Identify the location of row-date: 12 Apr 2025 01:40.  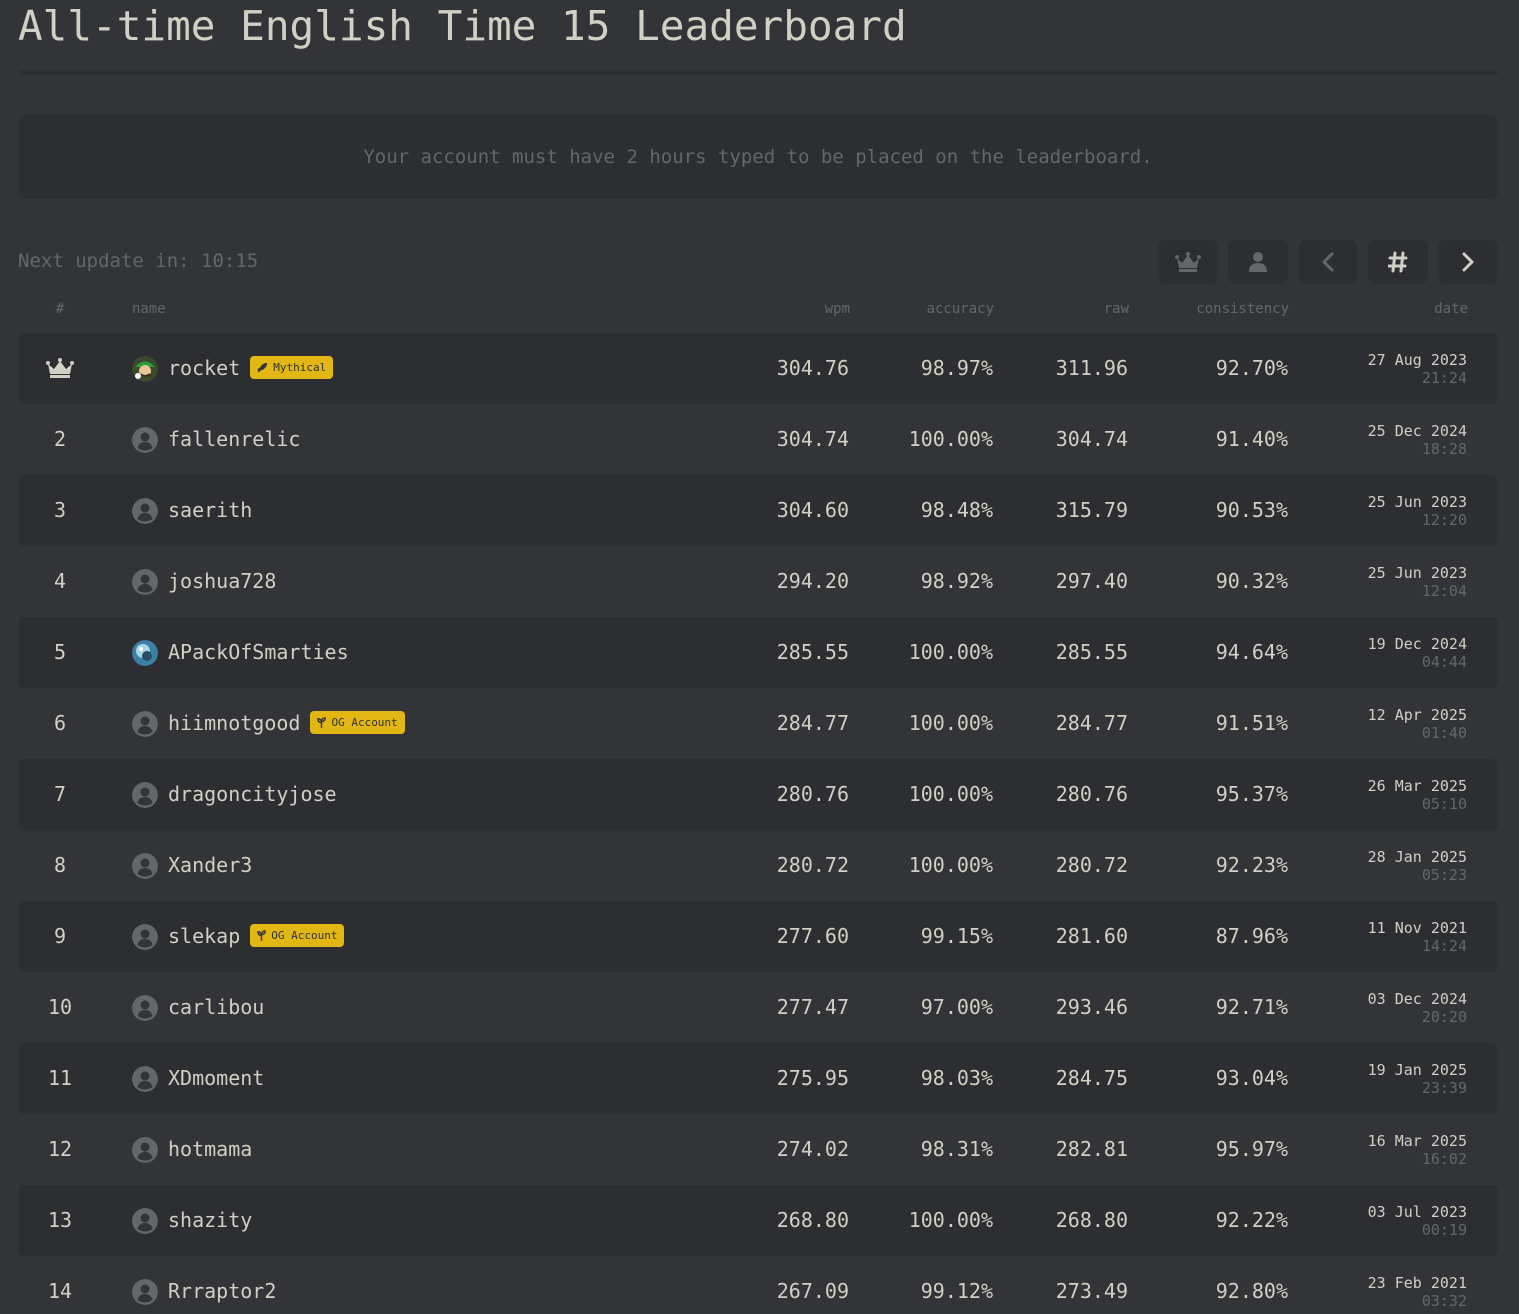
(1417, 724).